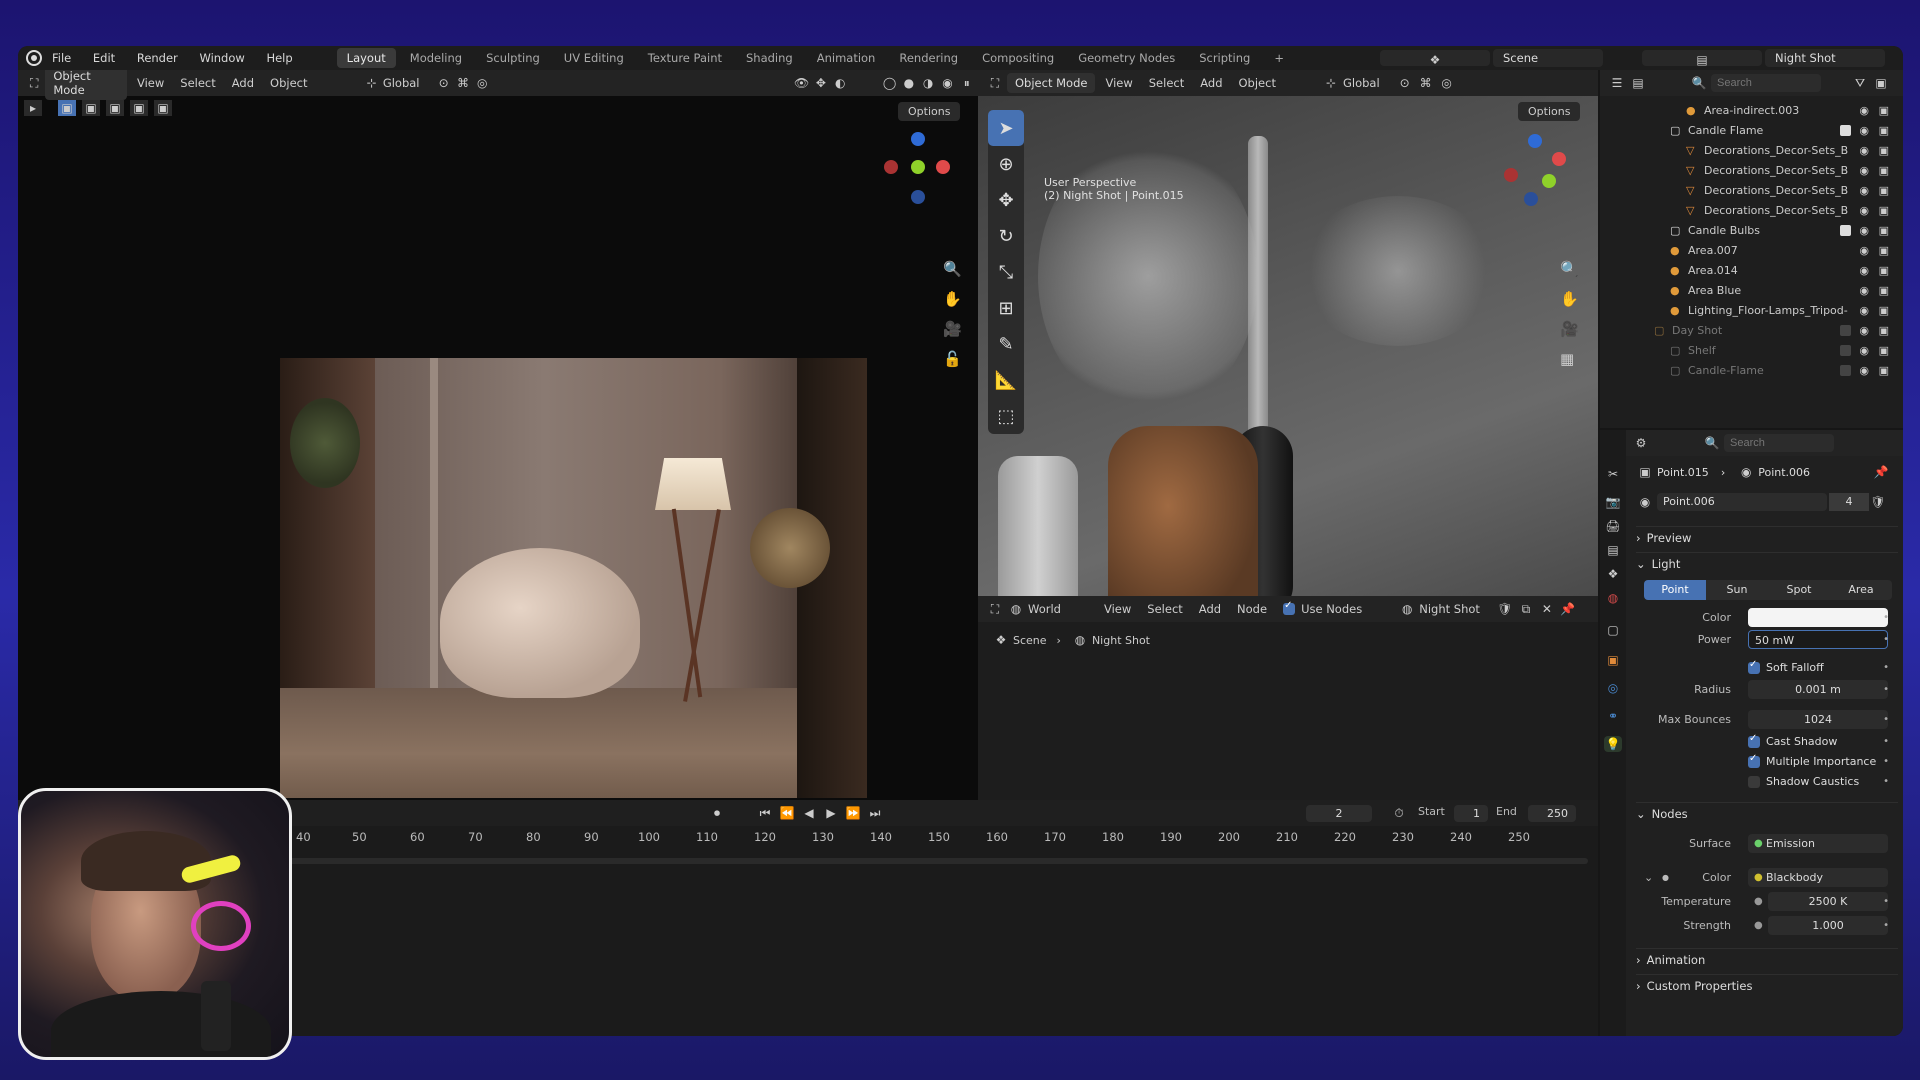 The width and height of the screenshot is (1920, 1080). What do you see at coordinates (1549, 181) in the screenshot?
I see `gizmo-y-icon` at bounding box center [1549, 181].